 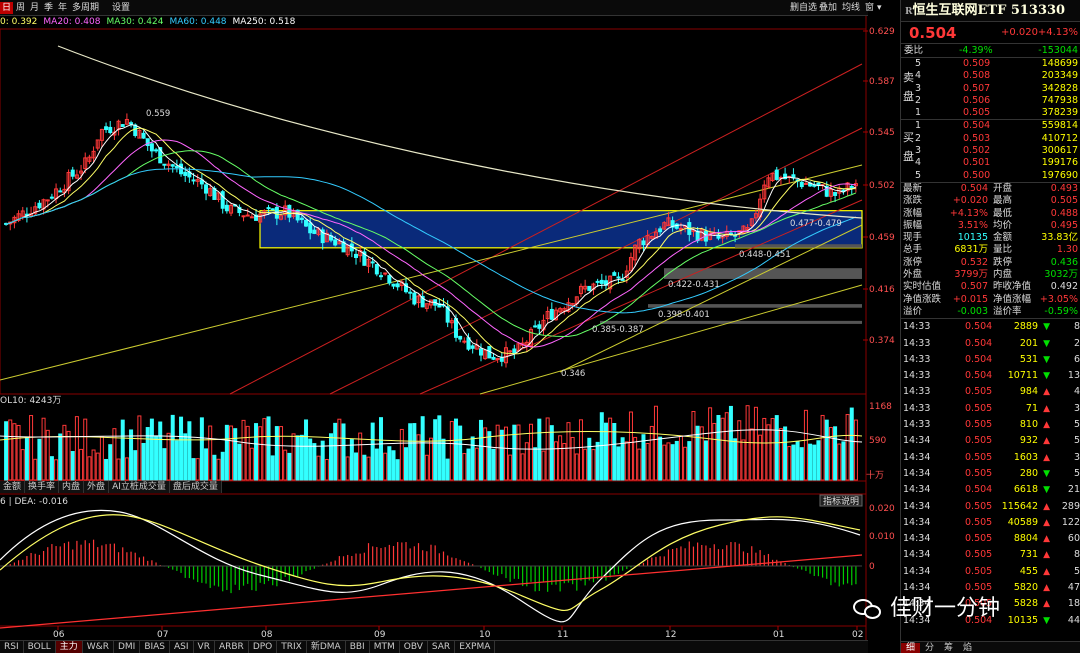 I want to click on cell: 最低, so click(x=1003, y=213).